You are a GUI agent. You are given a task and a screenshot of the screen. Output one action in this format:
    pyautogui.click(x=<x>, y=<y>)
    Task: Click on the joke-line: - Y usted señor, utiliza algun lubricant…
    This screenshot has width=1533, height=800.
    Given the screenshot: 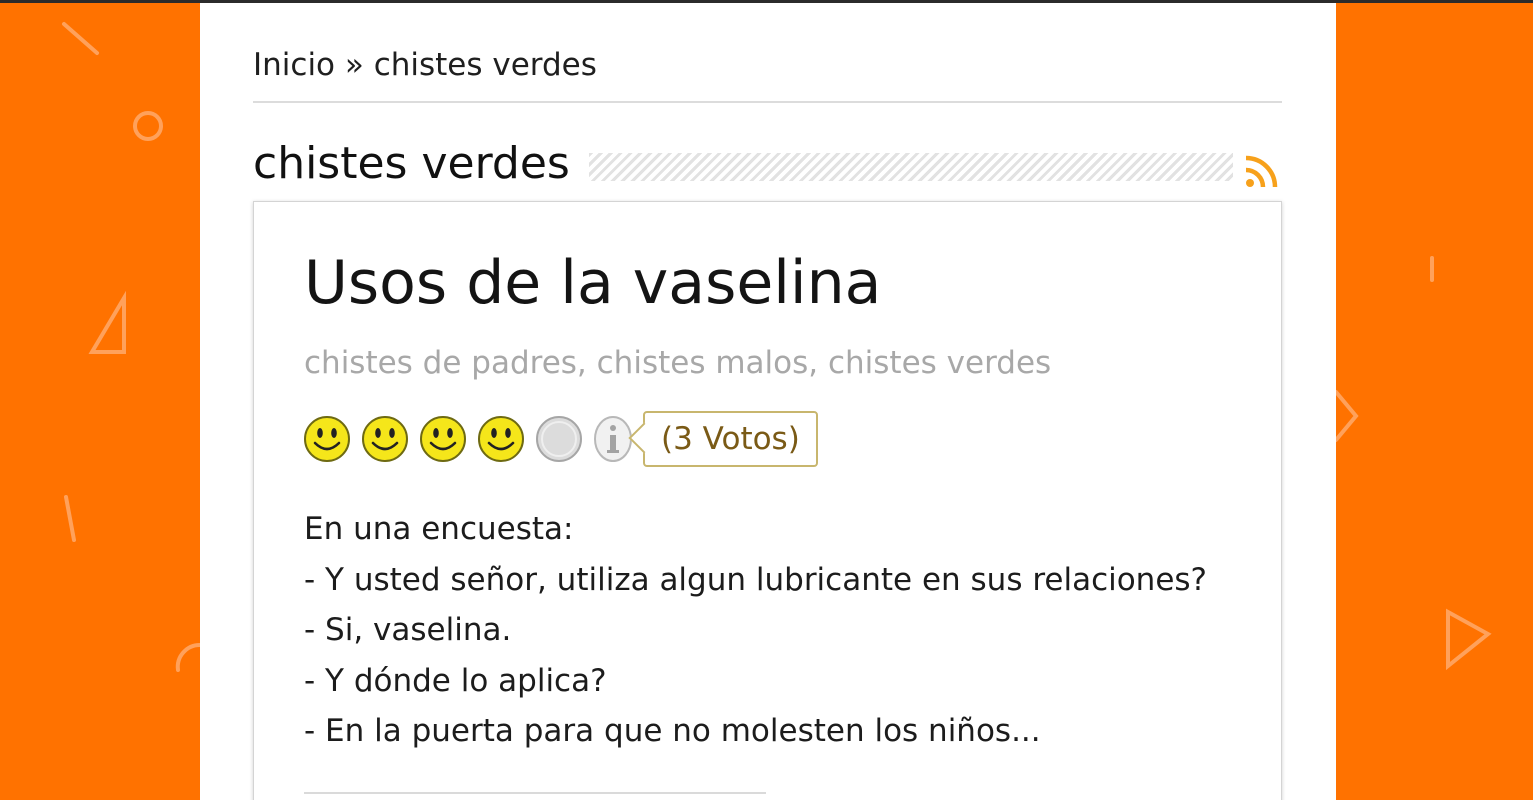 What is the action you would take?
    pyautogui.click(x=756, y=579)
    